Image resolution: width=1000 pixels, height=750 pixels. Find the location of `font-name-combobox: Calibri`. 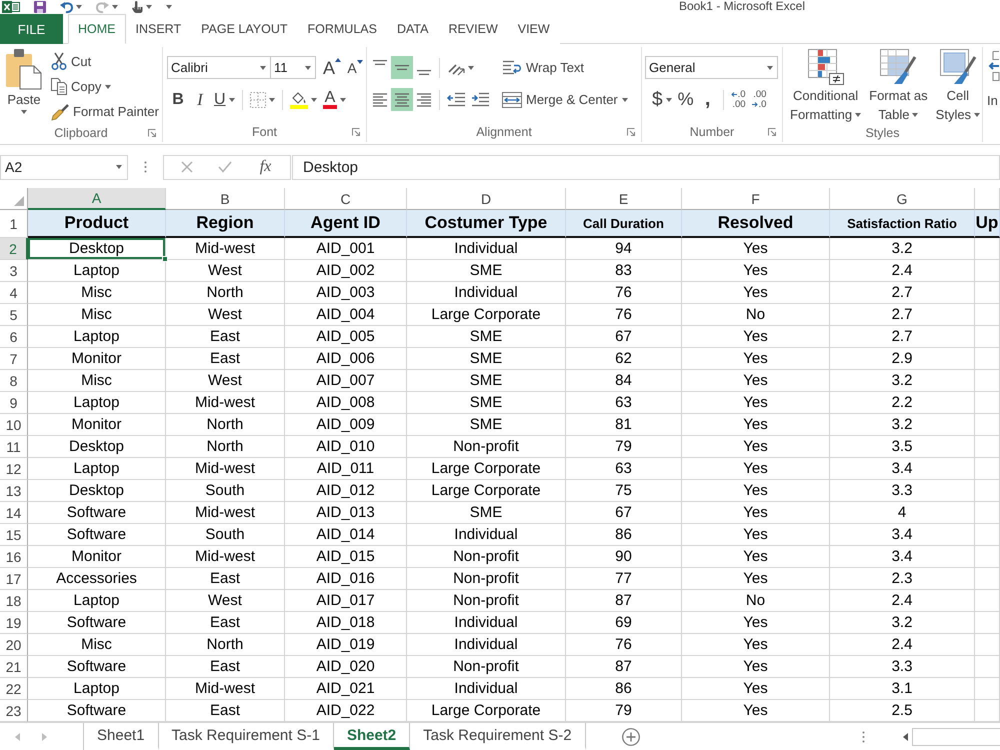

font-name-combobox: Calibri is located at coordinates (219, 67).